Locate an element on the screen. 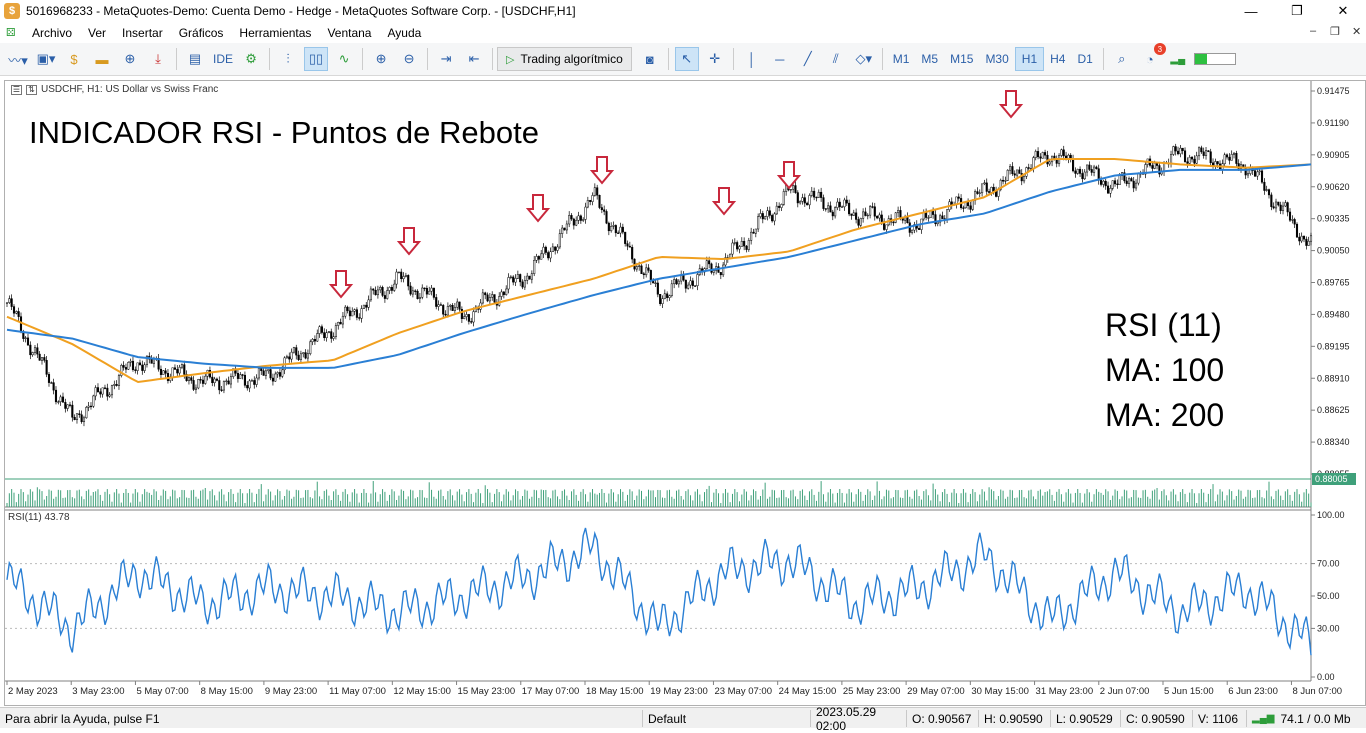  mdi-minimize-button: – is located at coordinates (1313, 31).